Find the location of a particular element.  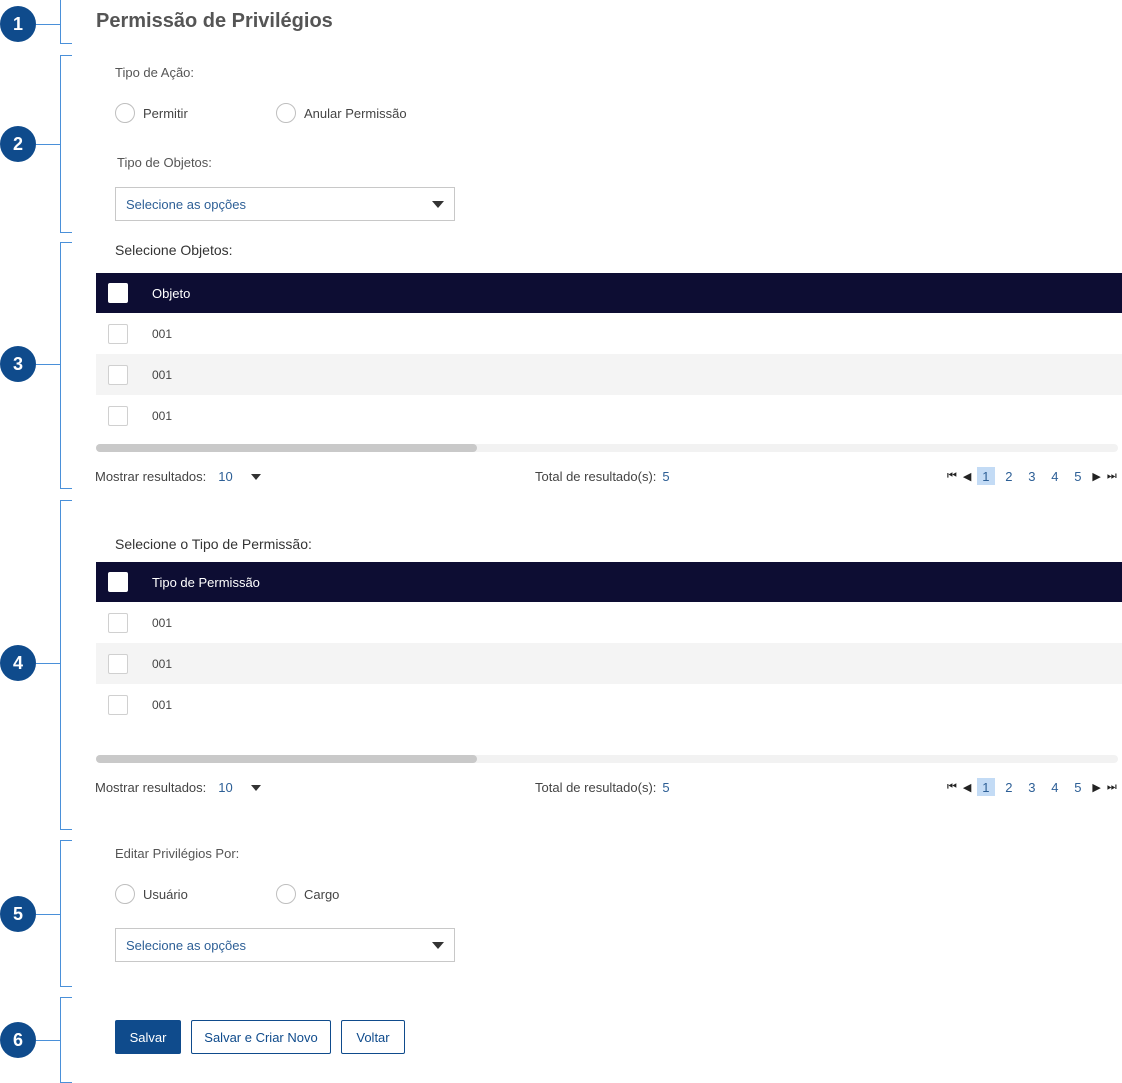

object-type-label: Tipo de Objetos: is located at coordinates (164, 162).